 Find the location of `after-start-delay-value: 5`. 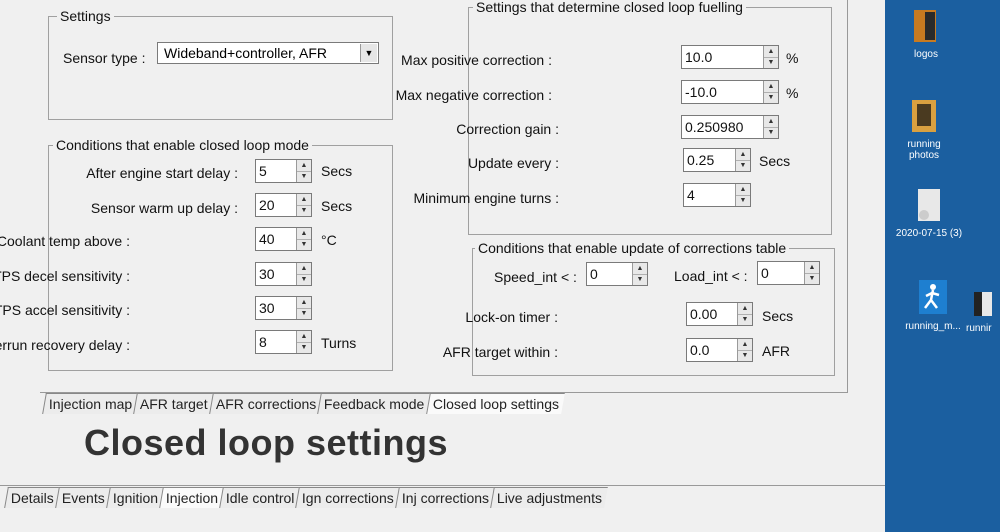

after-start-delay-value: 5 is located at coordinates (263, 171).